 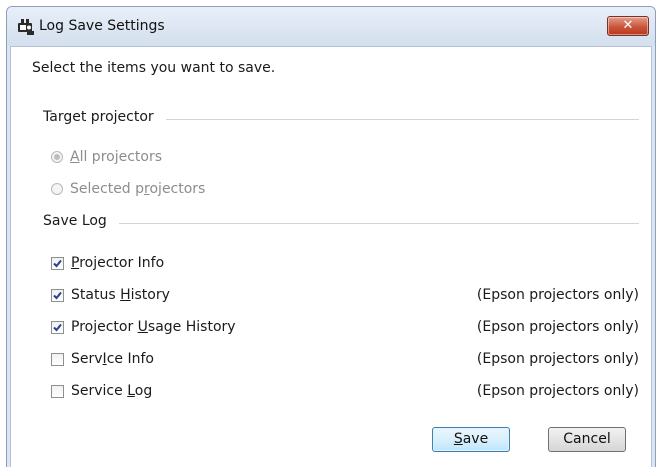 What do you see at coordinates (557, 327) in the screenshot?
I see `note-projector-usage-history: (Epson projectors only)` at bounding box center [557, 327].